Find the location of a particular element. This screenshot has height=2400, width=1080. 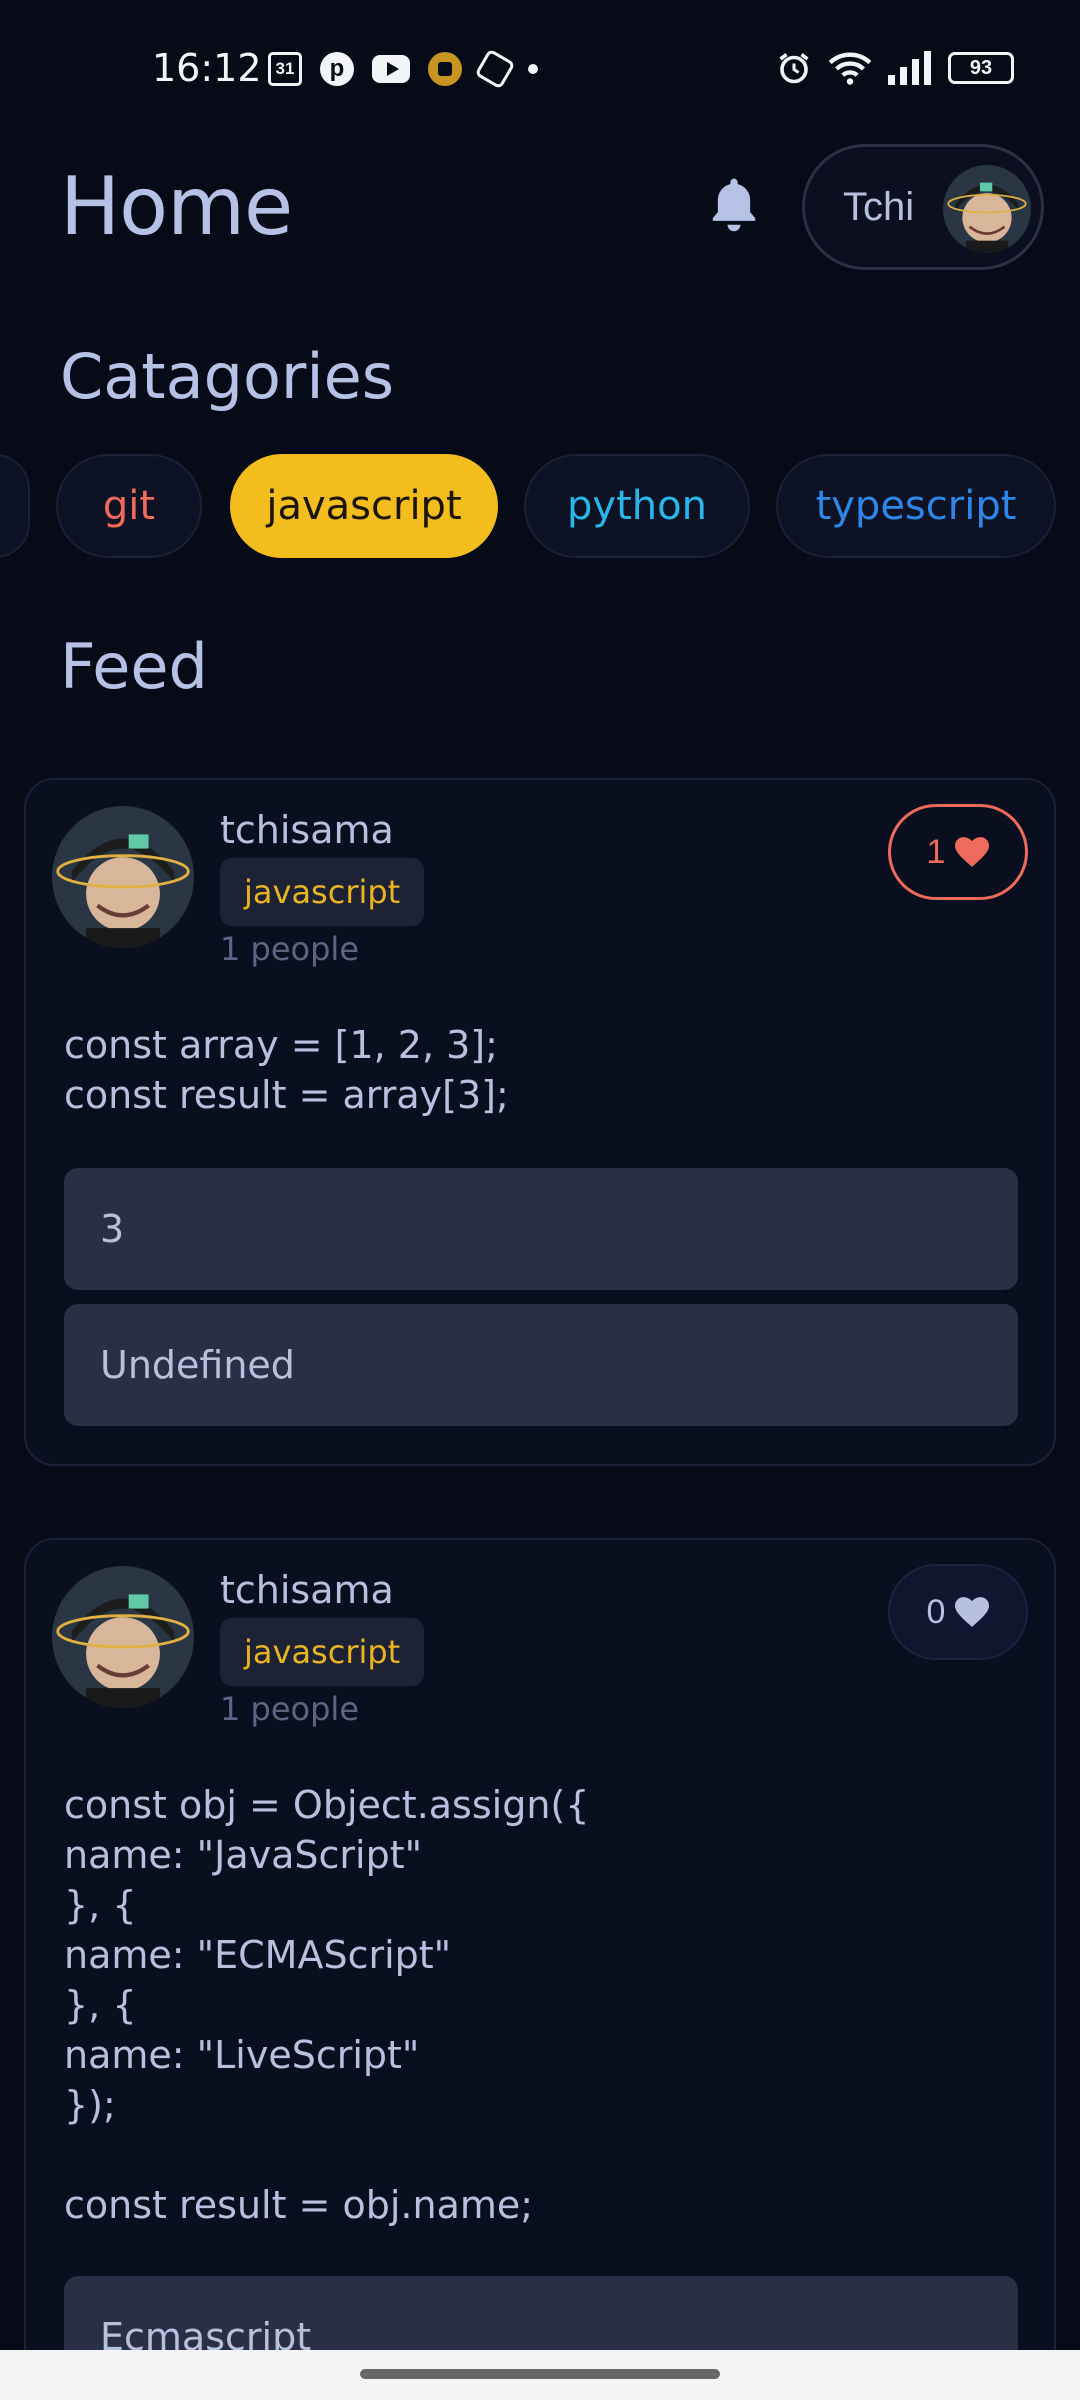

like-count: 0 is located at coordinates (936, 1611).